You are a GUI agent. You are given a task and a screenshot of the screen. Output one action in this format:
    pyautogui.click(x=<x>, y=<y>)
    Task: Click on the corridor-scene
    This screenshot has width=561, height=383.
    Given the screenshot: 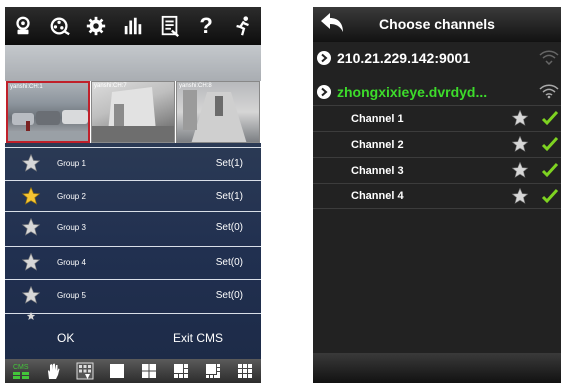 What is the action you would take?
    pyautogui.click(x=215, y=116)
    